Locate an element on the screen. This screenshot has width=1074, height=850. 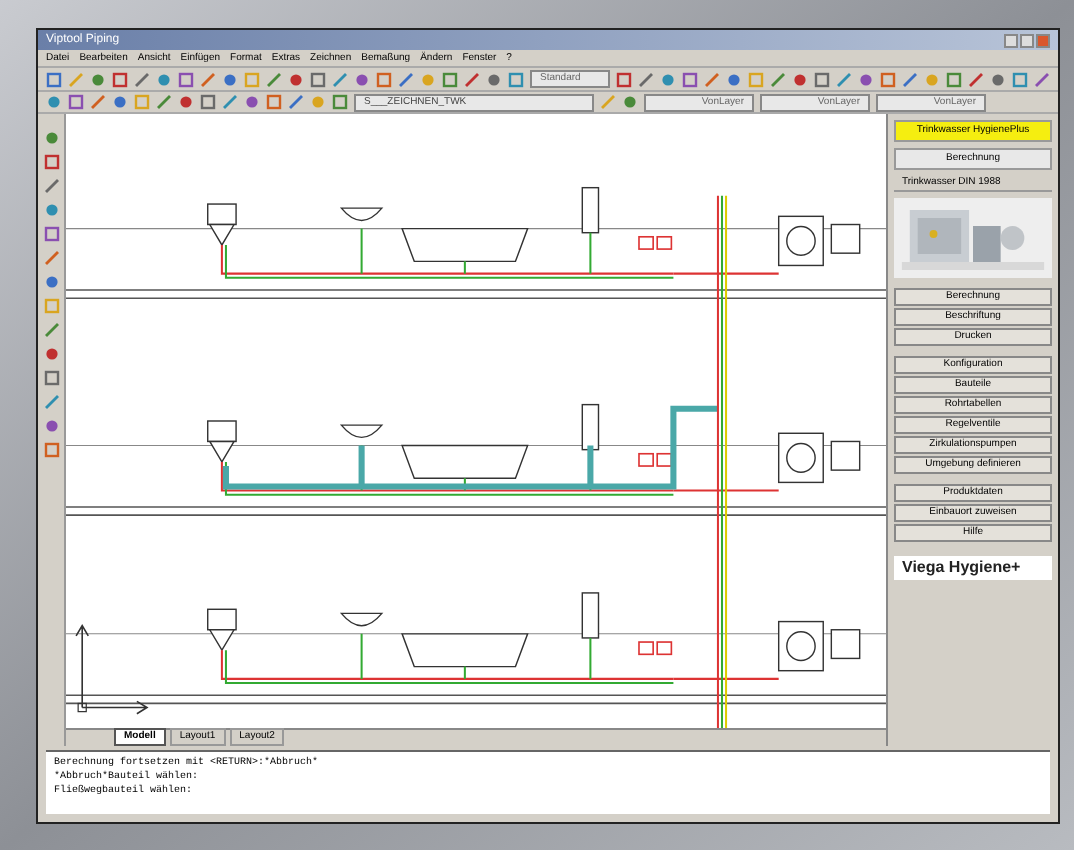
axis-icon is located at coordinates (112, 669).